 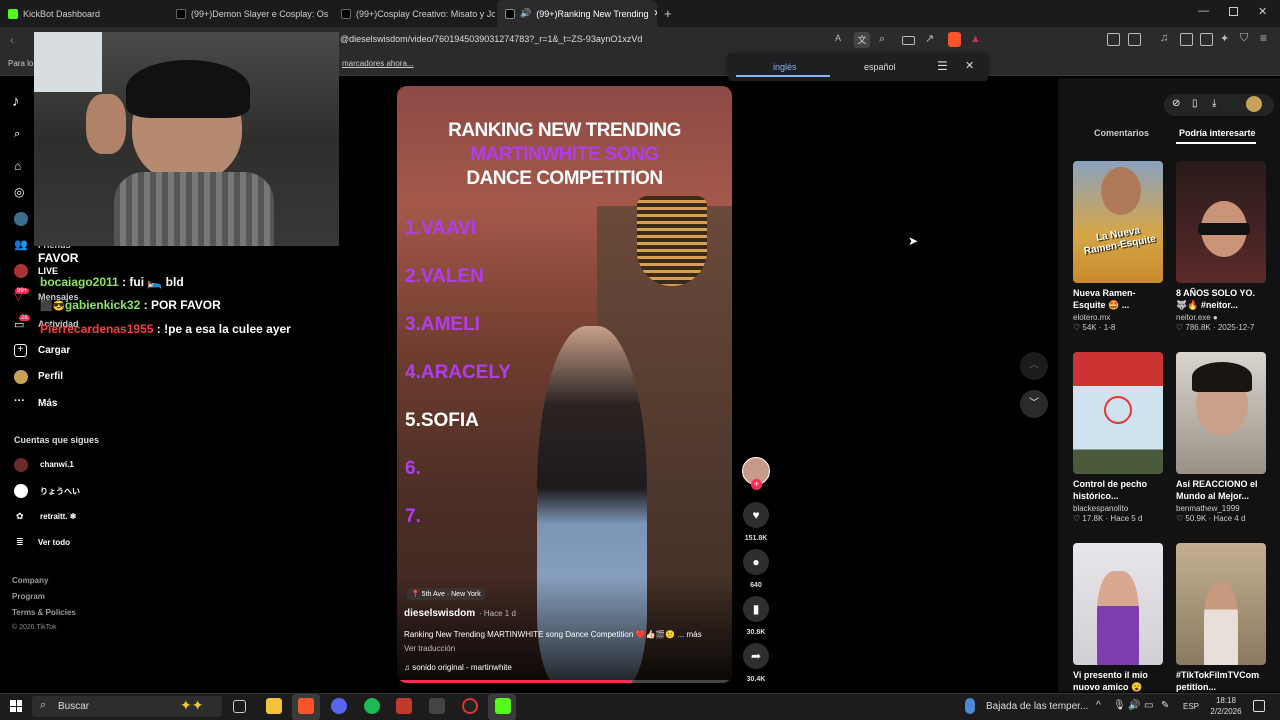 What do you see at coordinates (1221, 317) in the screenshot?
I see `card-author: neitor.exe ●` at bounding box center [1221, 317].